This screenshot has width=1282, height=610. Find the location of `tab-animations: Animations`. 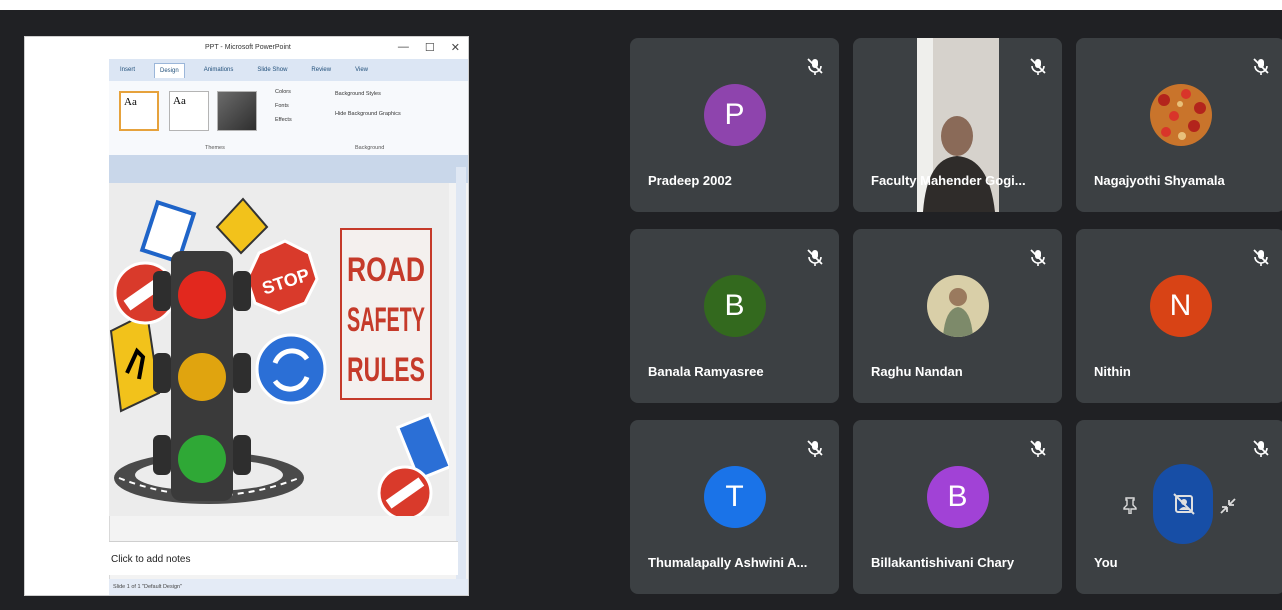

tab-animations: Animations is located at coordinates (218, 70).